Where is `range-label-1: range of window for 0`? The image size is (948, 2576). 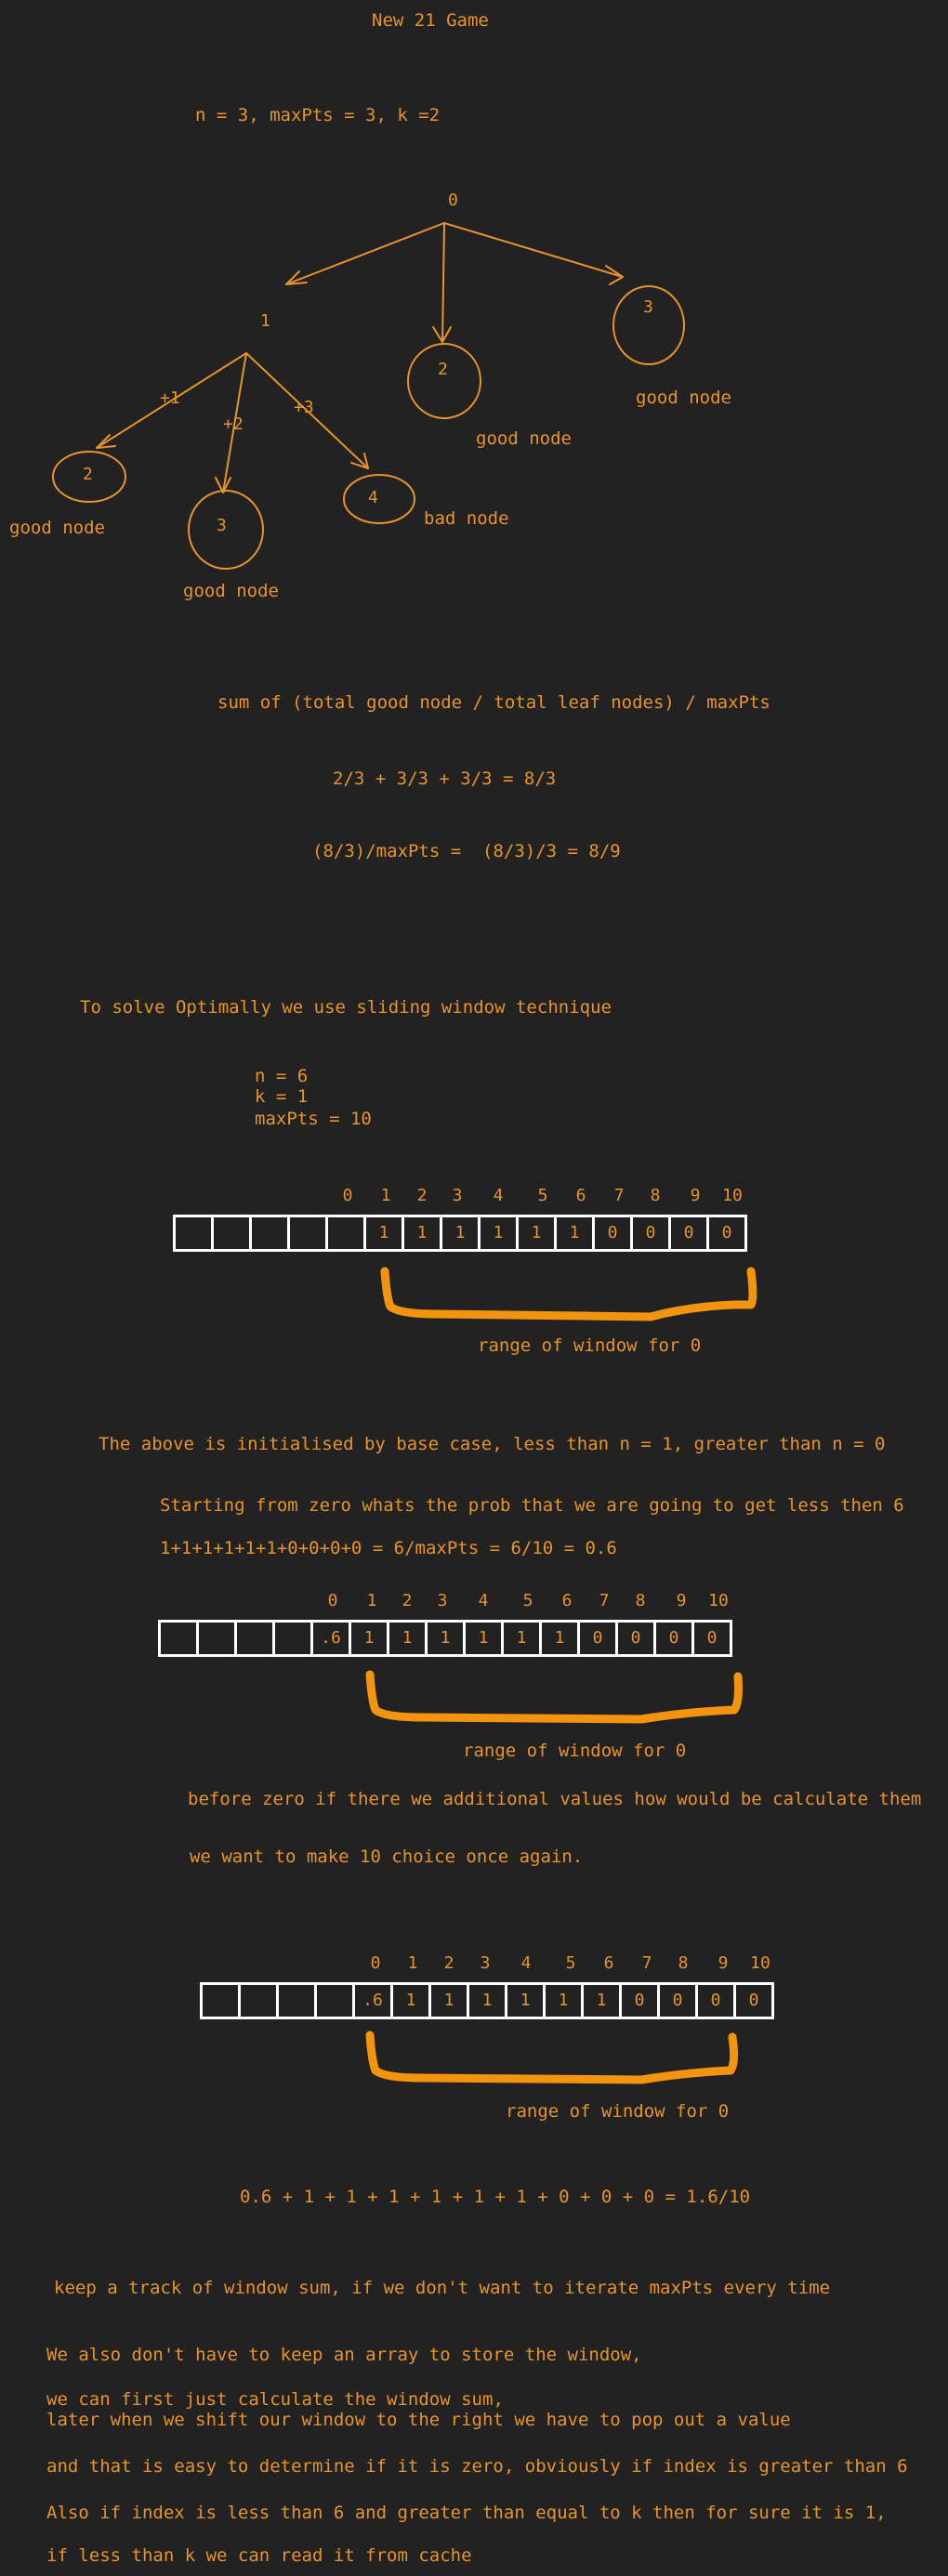 range-label-1: range of window for 0 is located at coordinates (590, 1345).